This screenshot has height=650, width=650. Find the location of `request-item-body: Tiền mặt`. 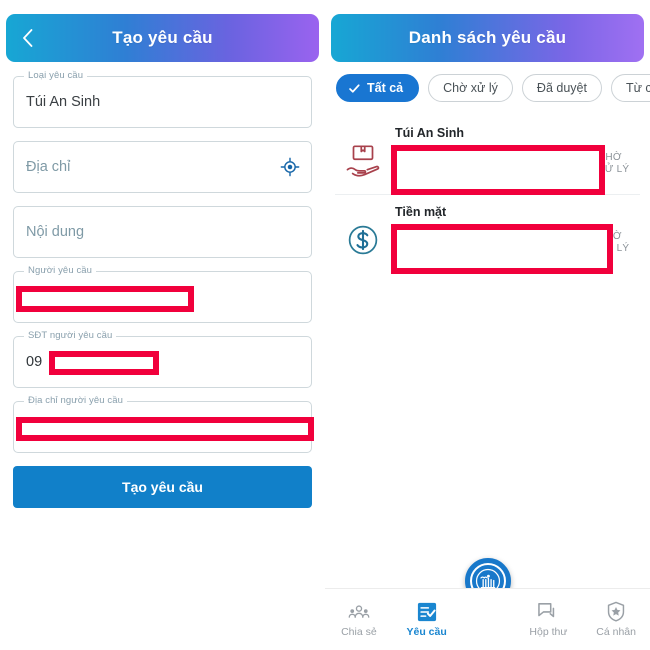

request-item-body: Tiền mặt is located at coordinates (501, 238).